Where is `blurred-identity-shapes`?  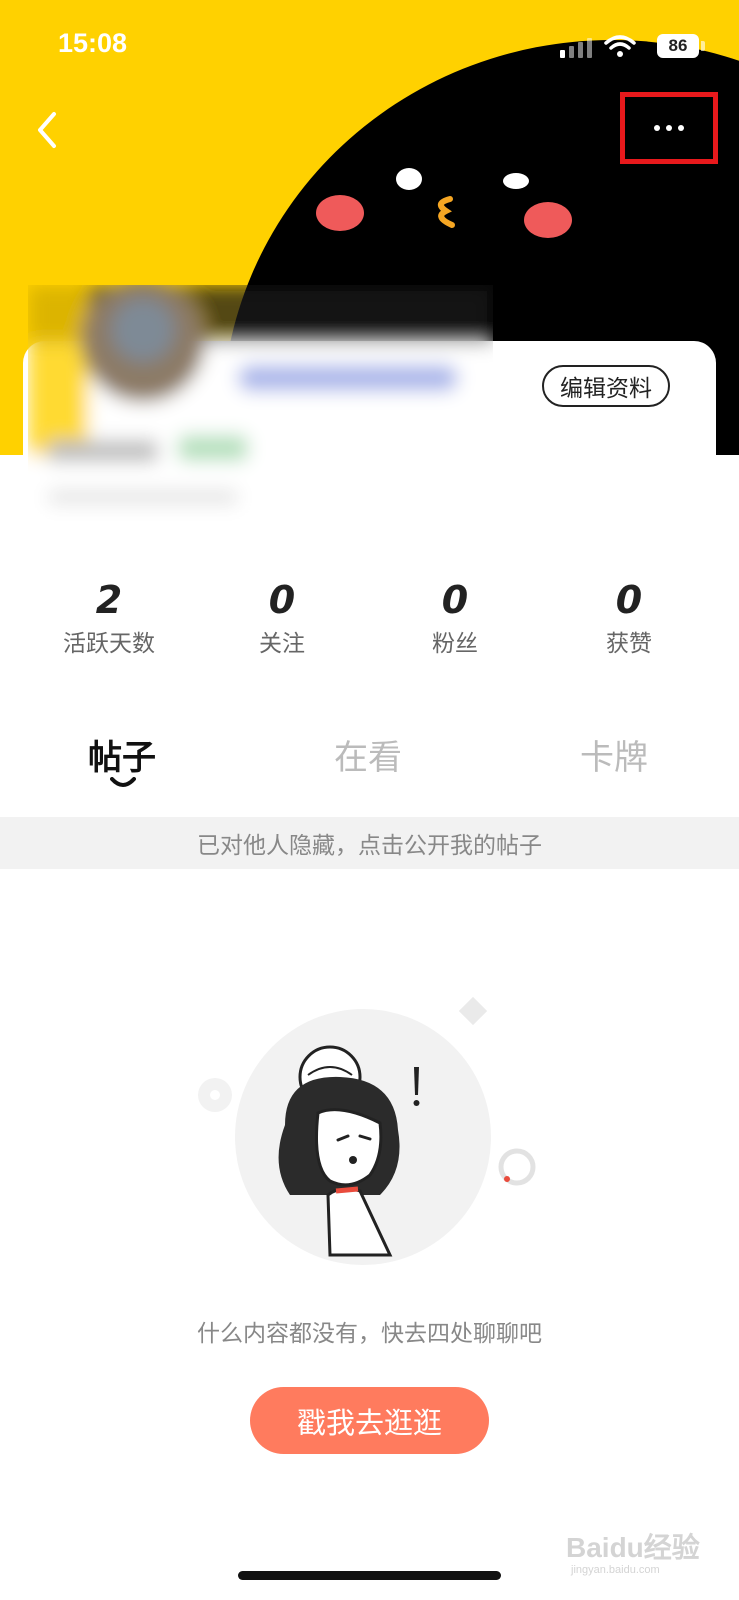
blurred-identity-shapes is located at coordinates (260, 405).